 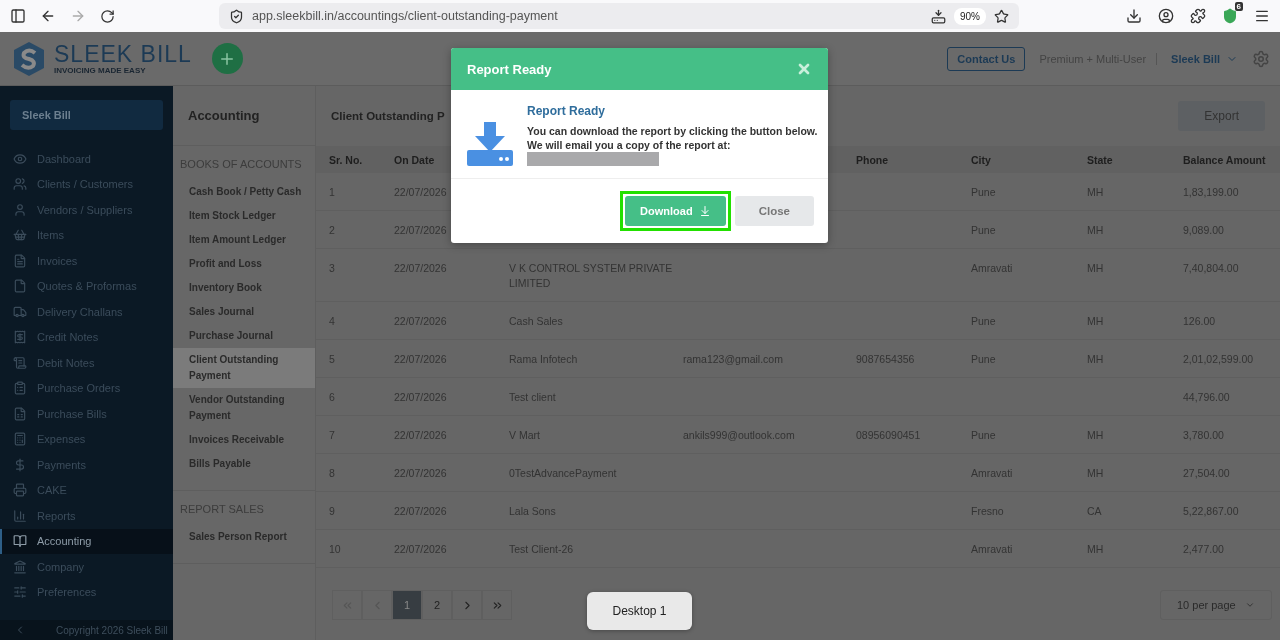 I want to click on logo-name: SLEEK BILL, so click(x=123, y=54).